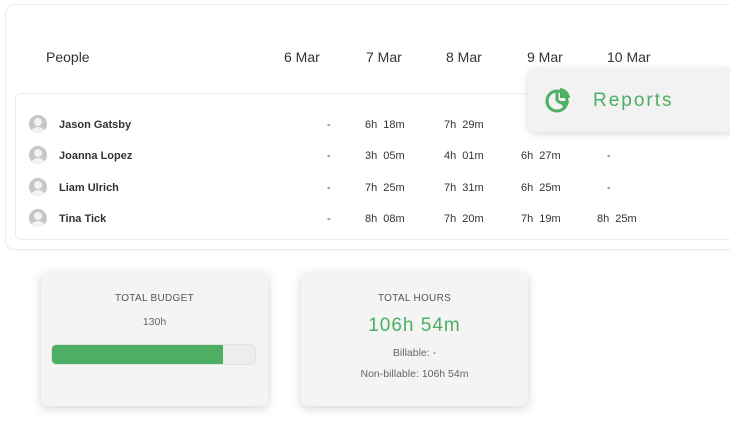  What do you see at coordinates (464, 156) in the screenshot?
I see `hours-cell: 4h 01m` at bounding box center [464, 156].